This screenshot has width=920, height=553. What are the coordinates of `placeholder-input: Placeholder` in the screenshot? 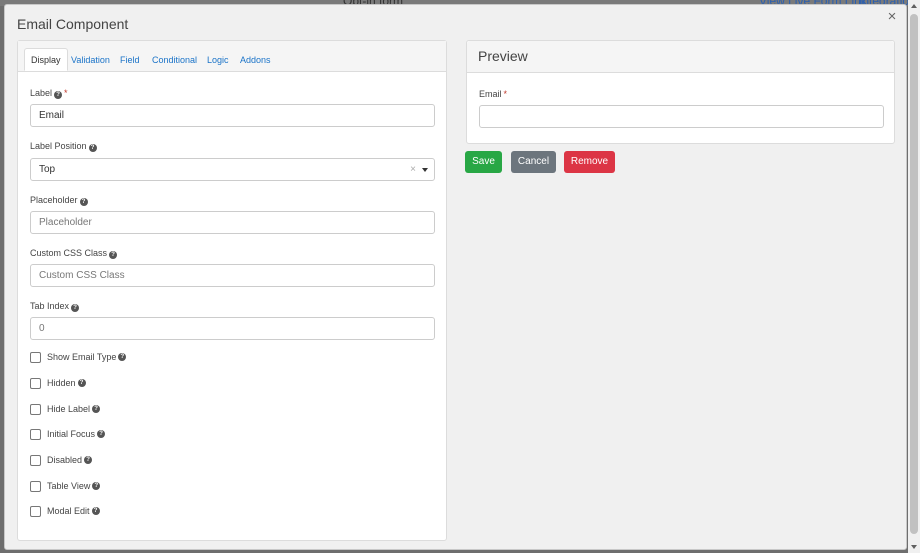 It's located at (232, 222).